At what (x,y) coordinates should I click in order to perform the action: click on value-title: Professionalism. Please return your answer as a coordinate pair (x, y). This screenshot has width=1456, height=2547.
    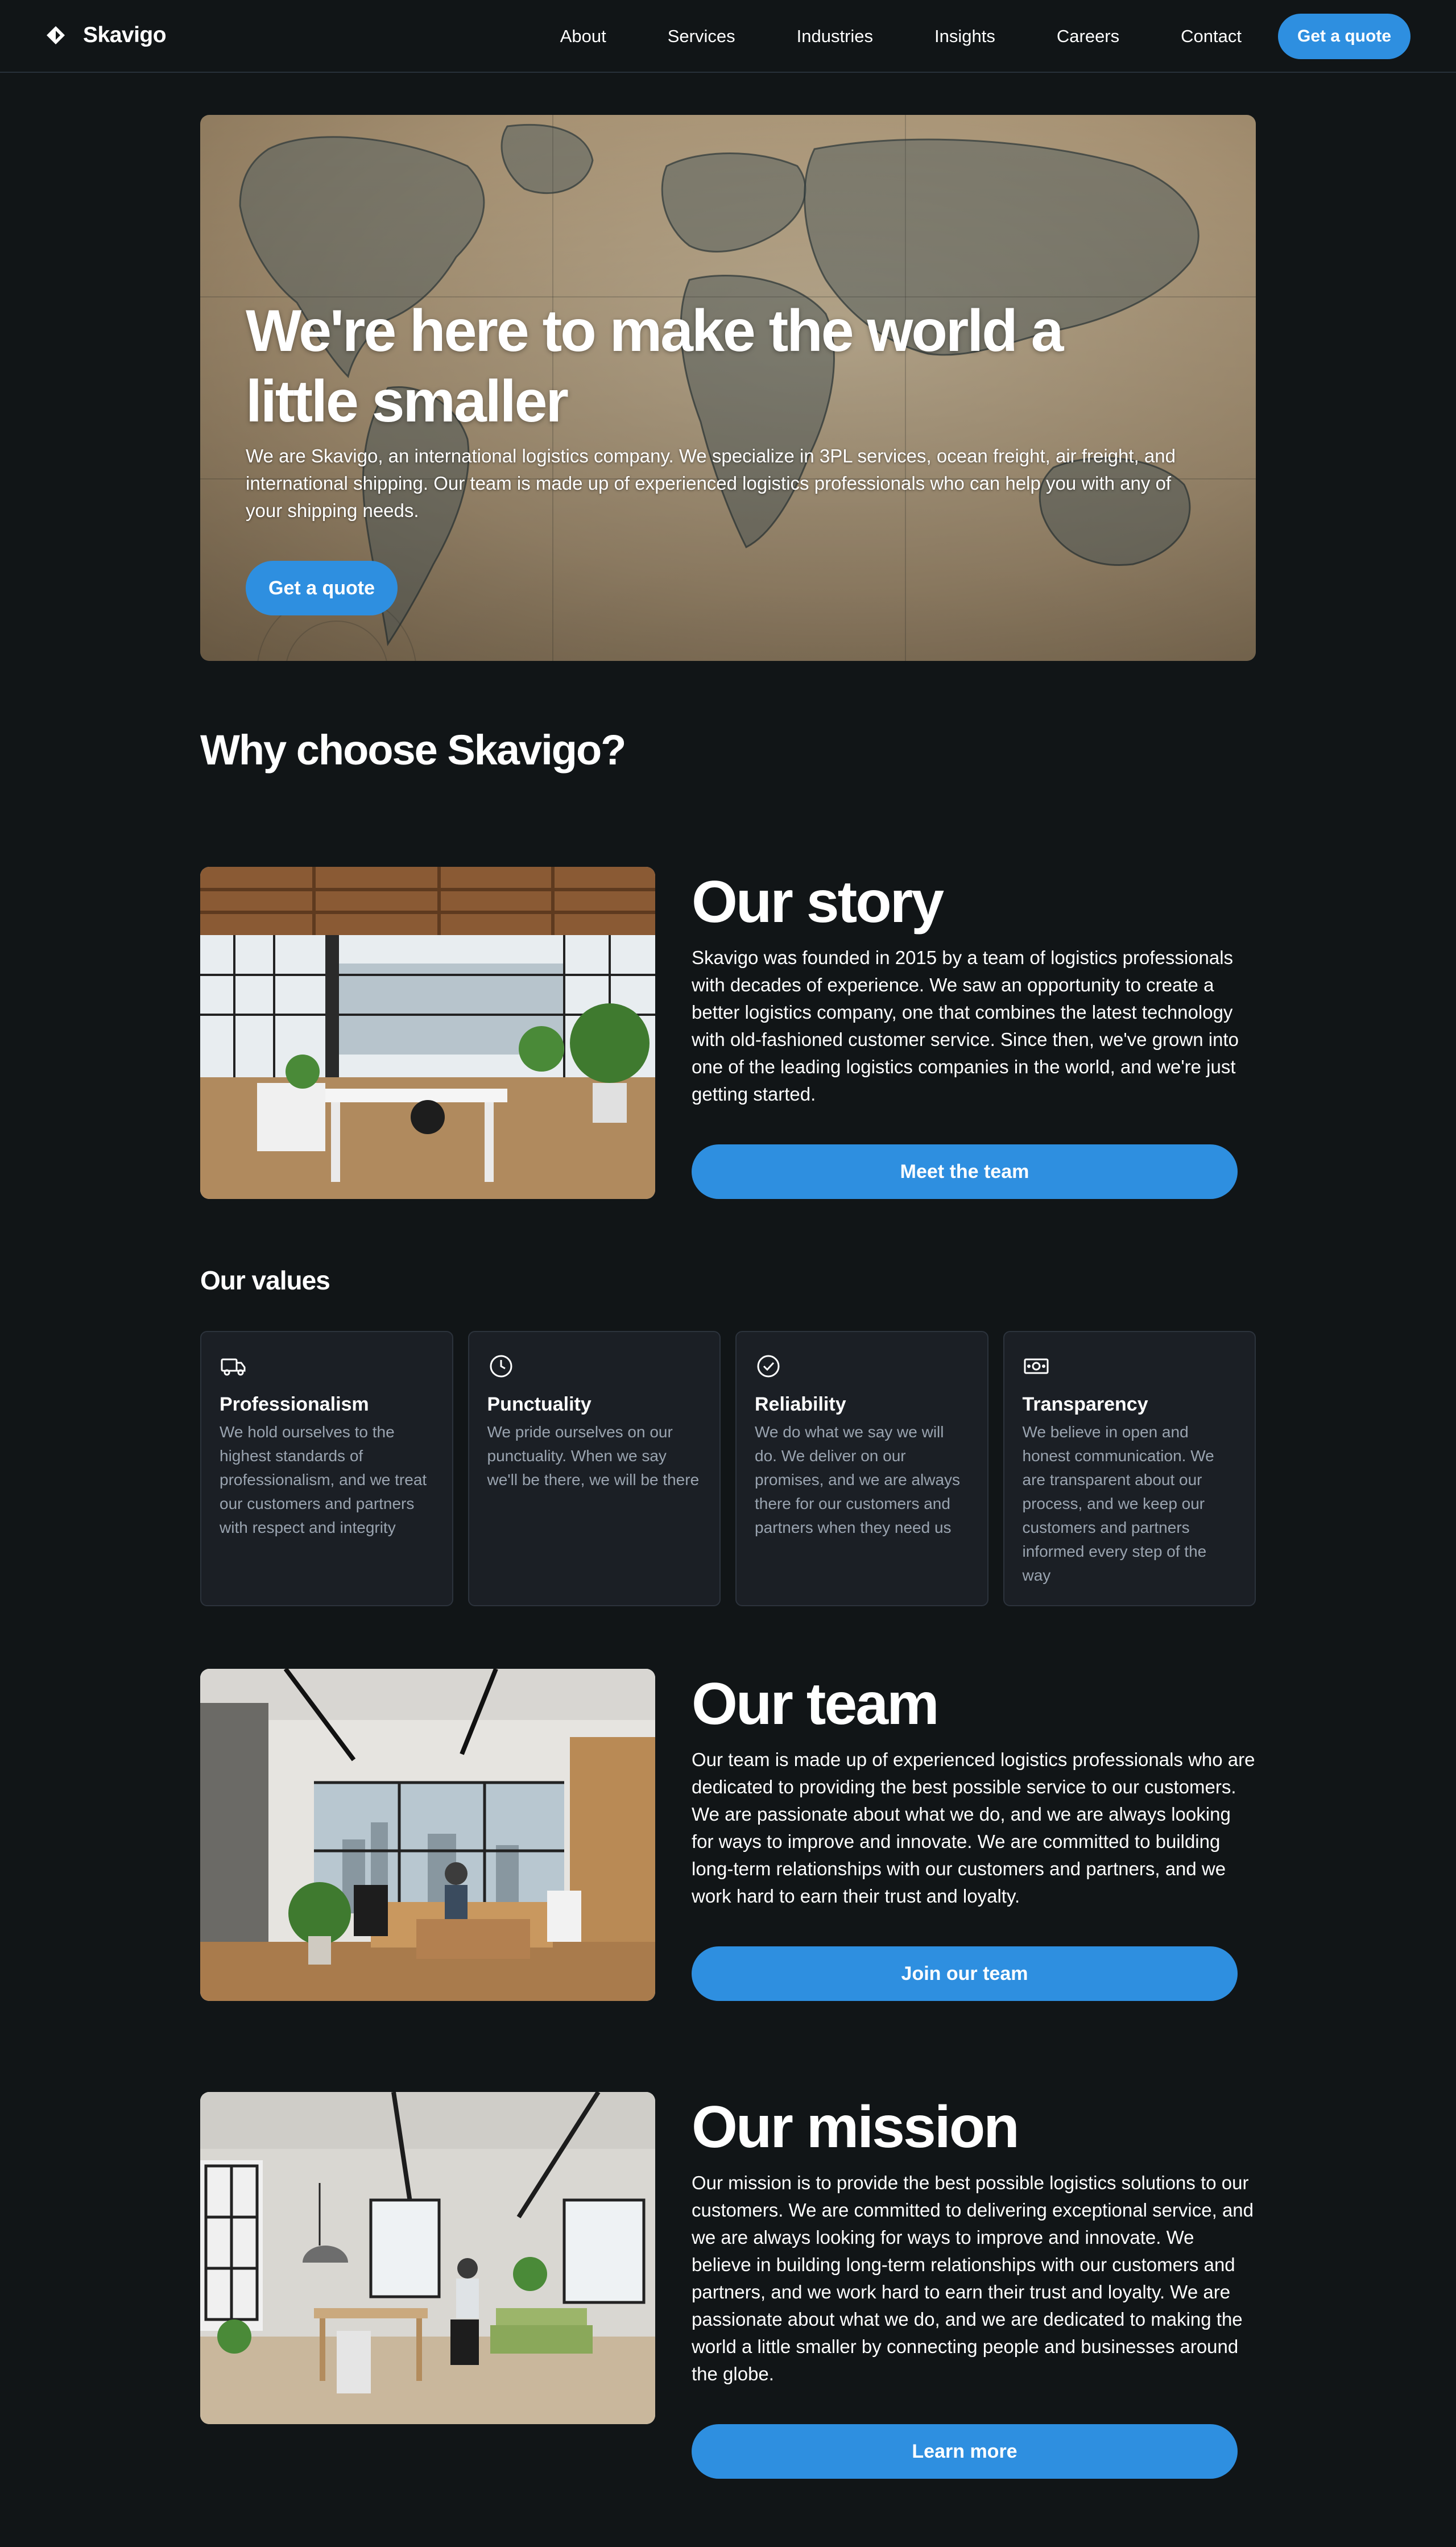
    Looking at the image, I should click on (294, 1404).